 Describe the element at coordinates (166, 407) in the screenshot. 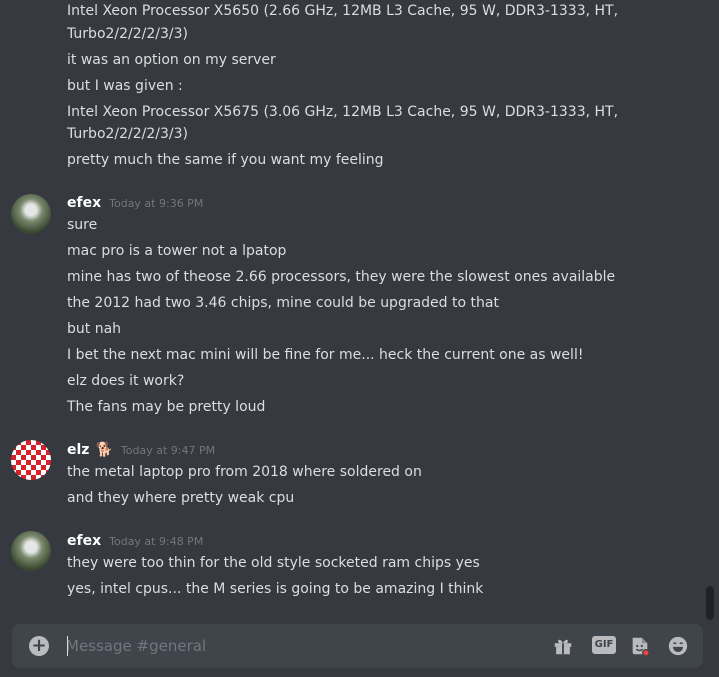

I see `message-line: The fans may be pretty loud` at that location.